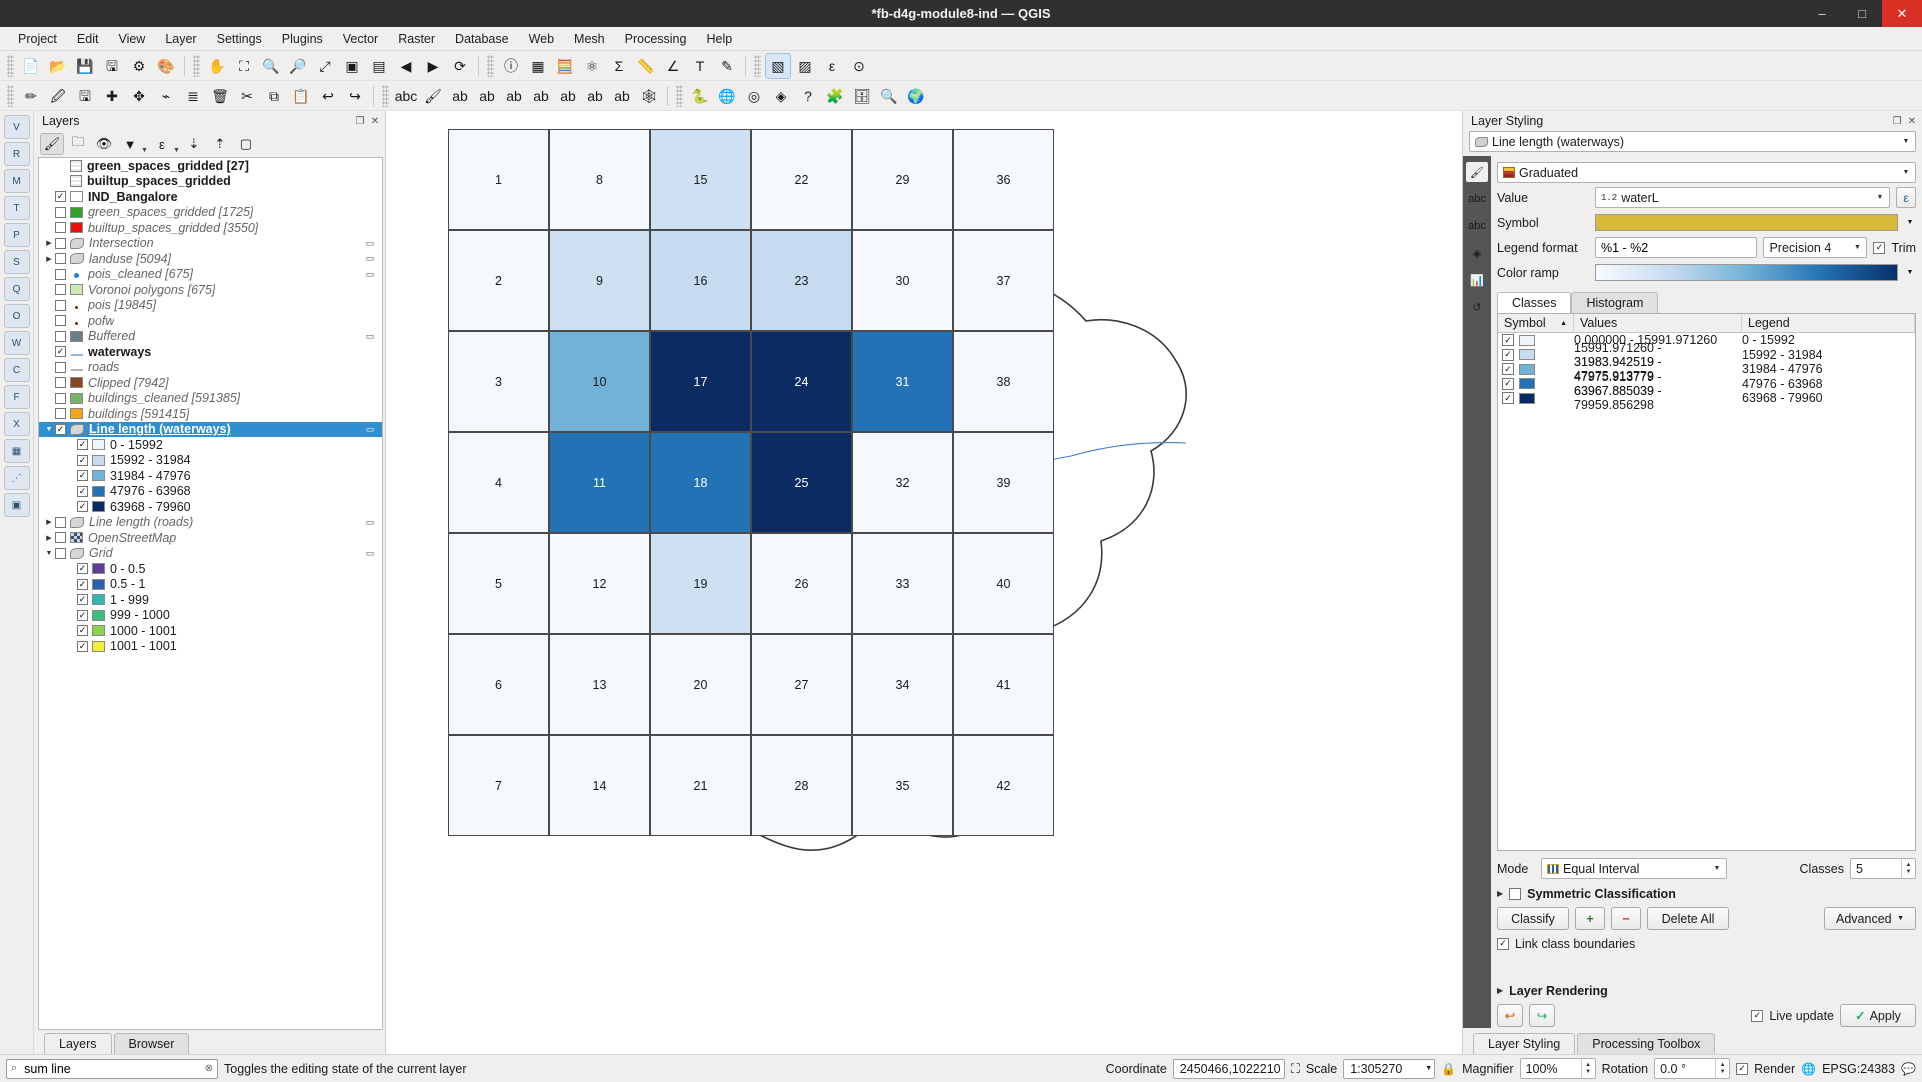 The image size is (1922, 1082). Describe the element at coordinates (210, 507) in the screenshot. I see `layer-item-63968-79960: ✓ 63968 - 79960` at that location.